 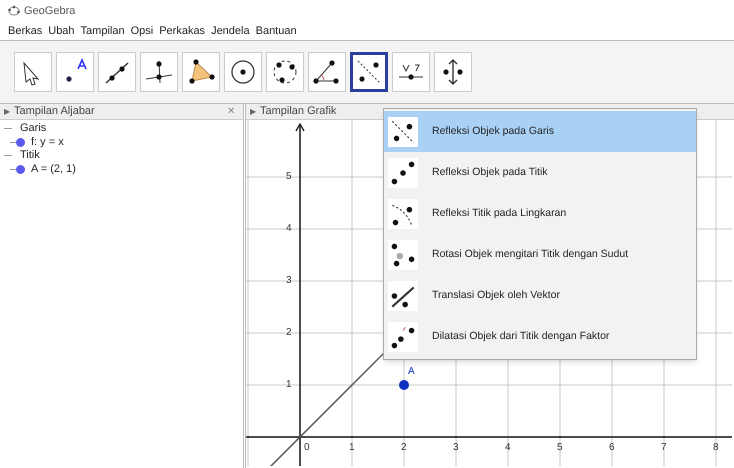 I want to click on menu-option: Refleksi Titik pada Lingkaran, so click(x=540, y=213).